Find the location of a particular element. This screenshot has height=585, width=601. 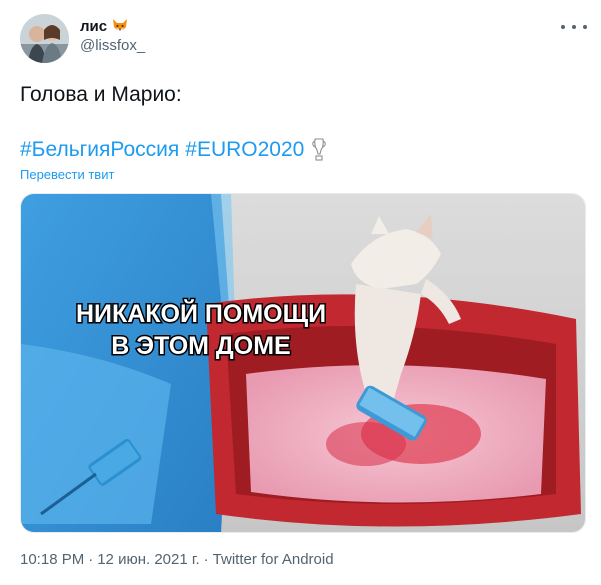

tweet-time: 10:18 PM is located at coordinates (52, 559).